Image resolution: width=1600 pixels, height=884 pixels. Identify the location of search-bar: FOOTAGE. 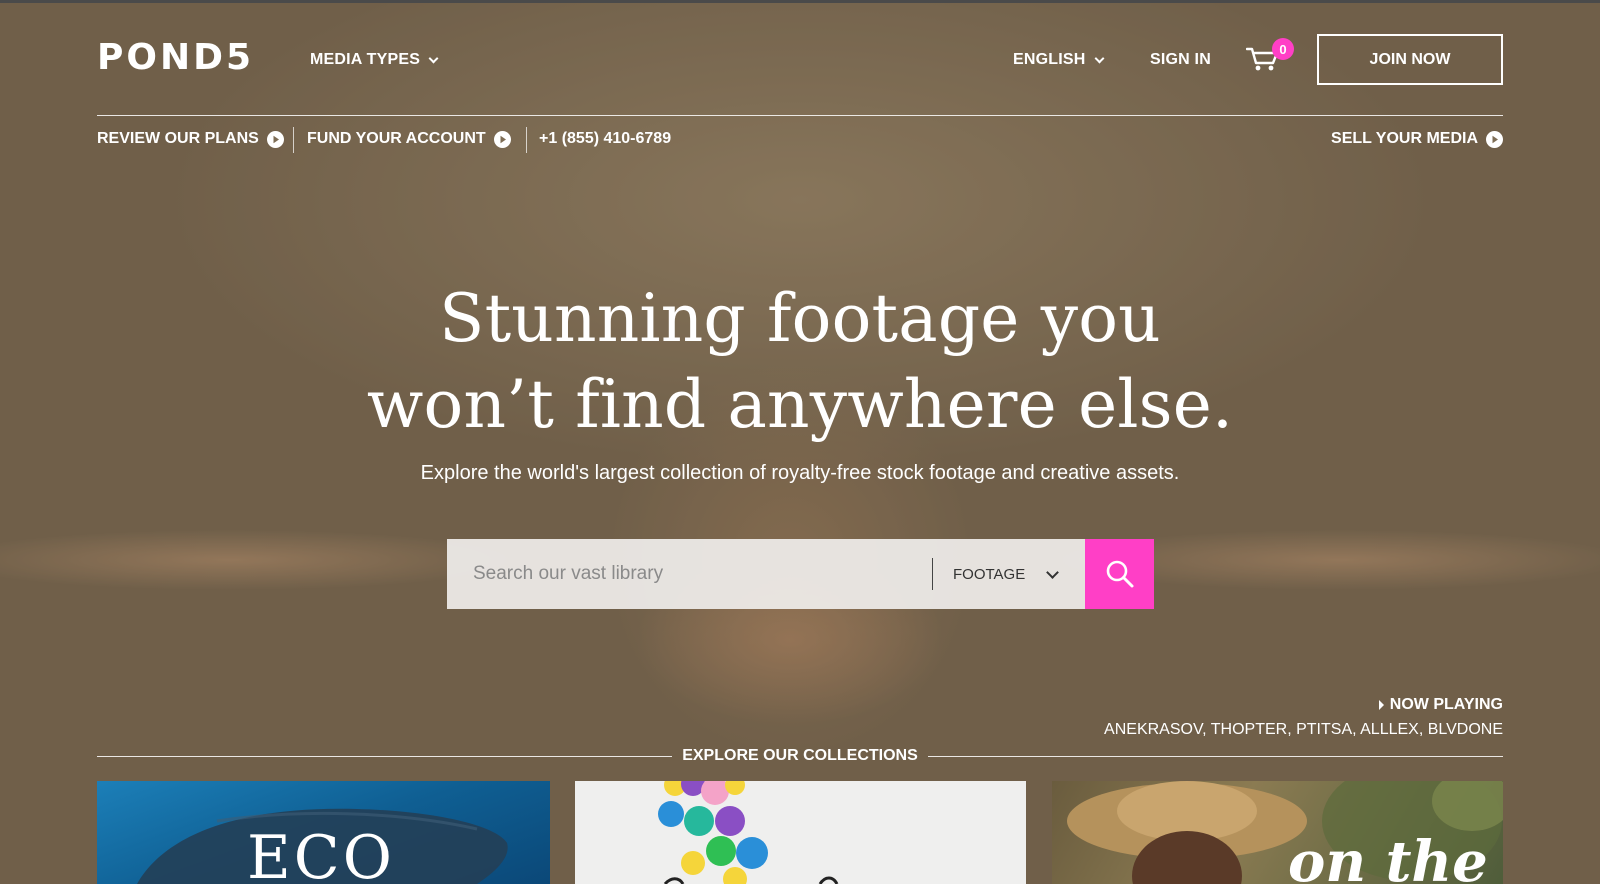
(766, 574).